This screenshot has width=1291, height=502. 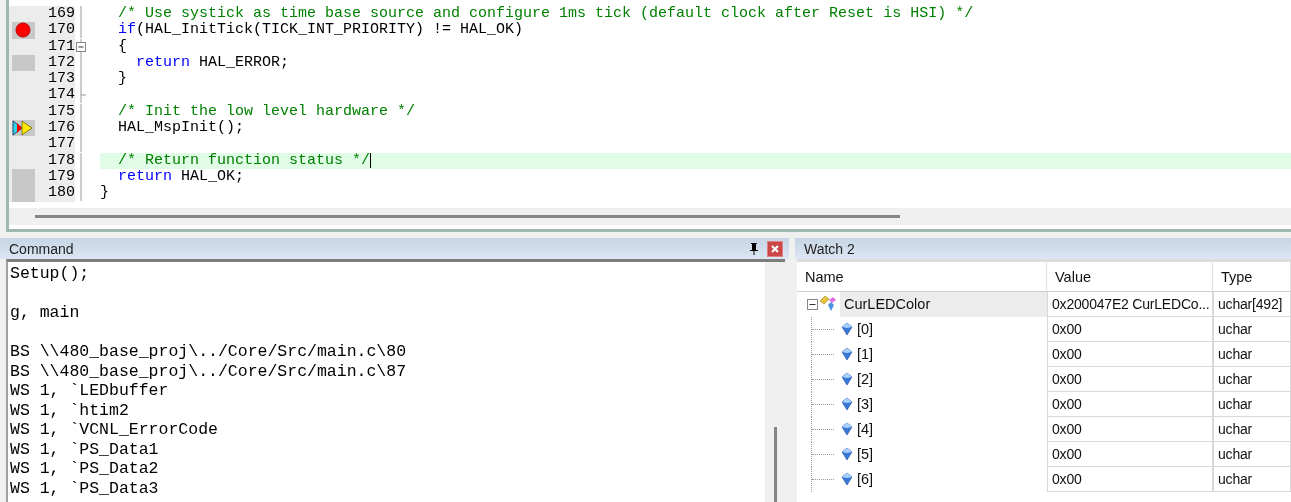 What do you see at coordinates (181, 128) in the screenshot?
I see `code-line: HAL_MspInit();` at bounding box center [181, 128].